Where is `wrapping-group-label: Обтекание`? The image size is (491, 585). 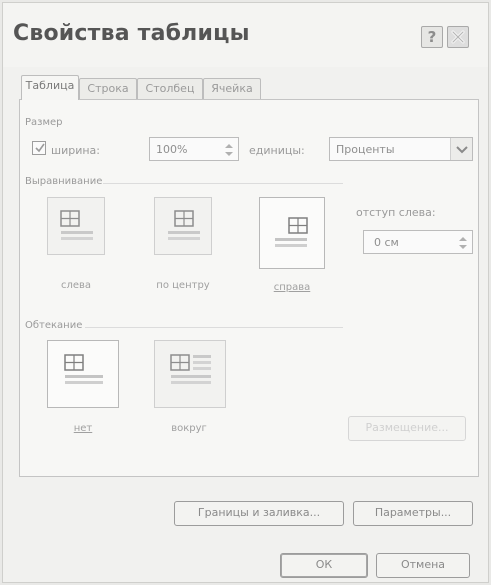
wrapping-group-label: Обтекание is located at coordinates (54, 325).